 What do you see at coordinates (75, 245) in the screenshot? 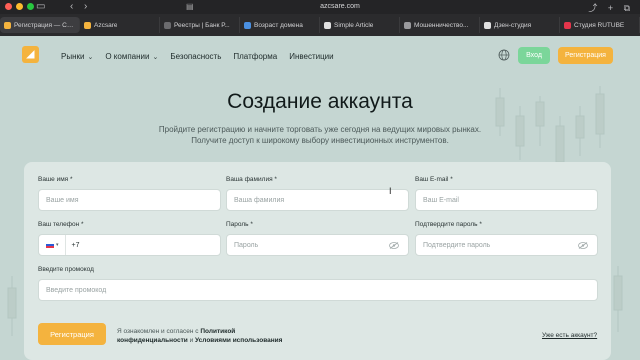
I see `phone-value: +7` at bounding box center [75, 245].